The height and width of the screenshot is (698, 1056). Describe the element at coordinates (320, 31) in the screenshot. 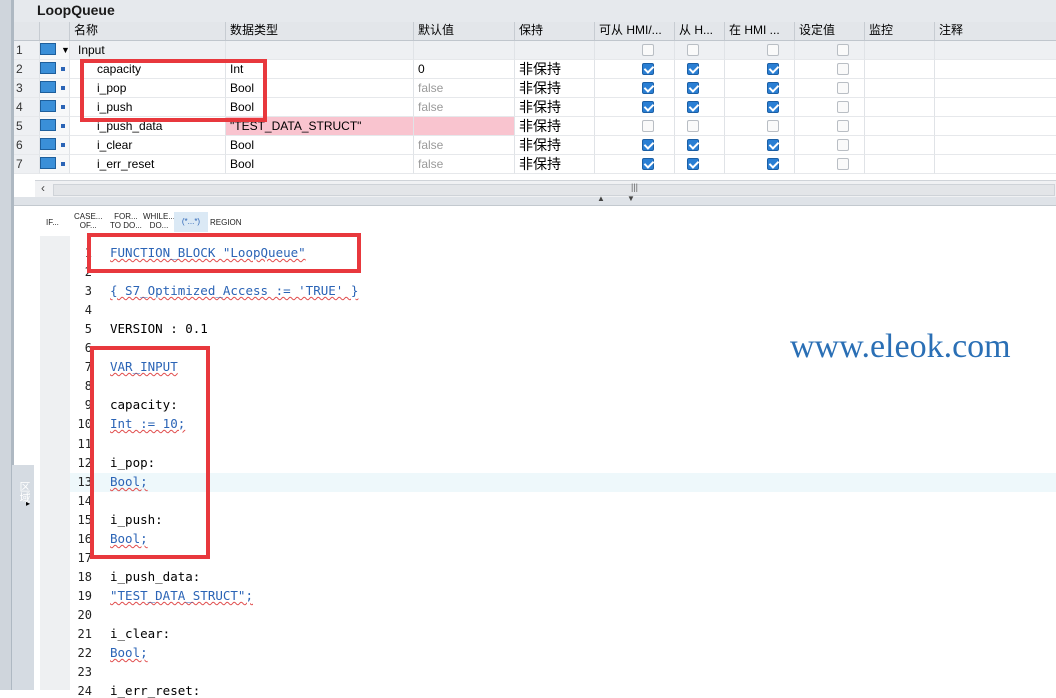

I see `header-datatype: 数据类型` at that location.